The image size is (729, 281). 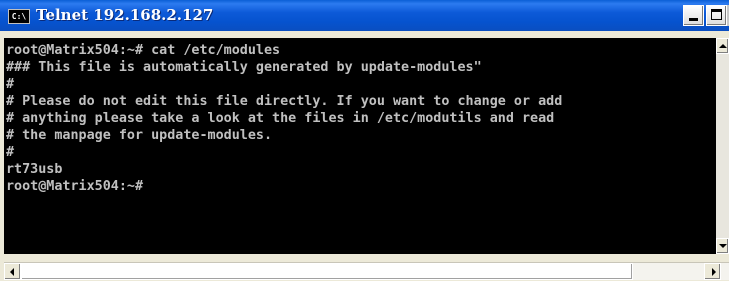 I want to click on horizontal-scrollbar, so click(x=366, y=271).